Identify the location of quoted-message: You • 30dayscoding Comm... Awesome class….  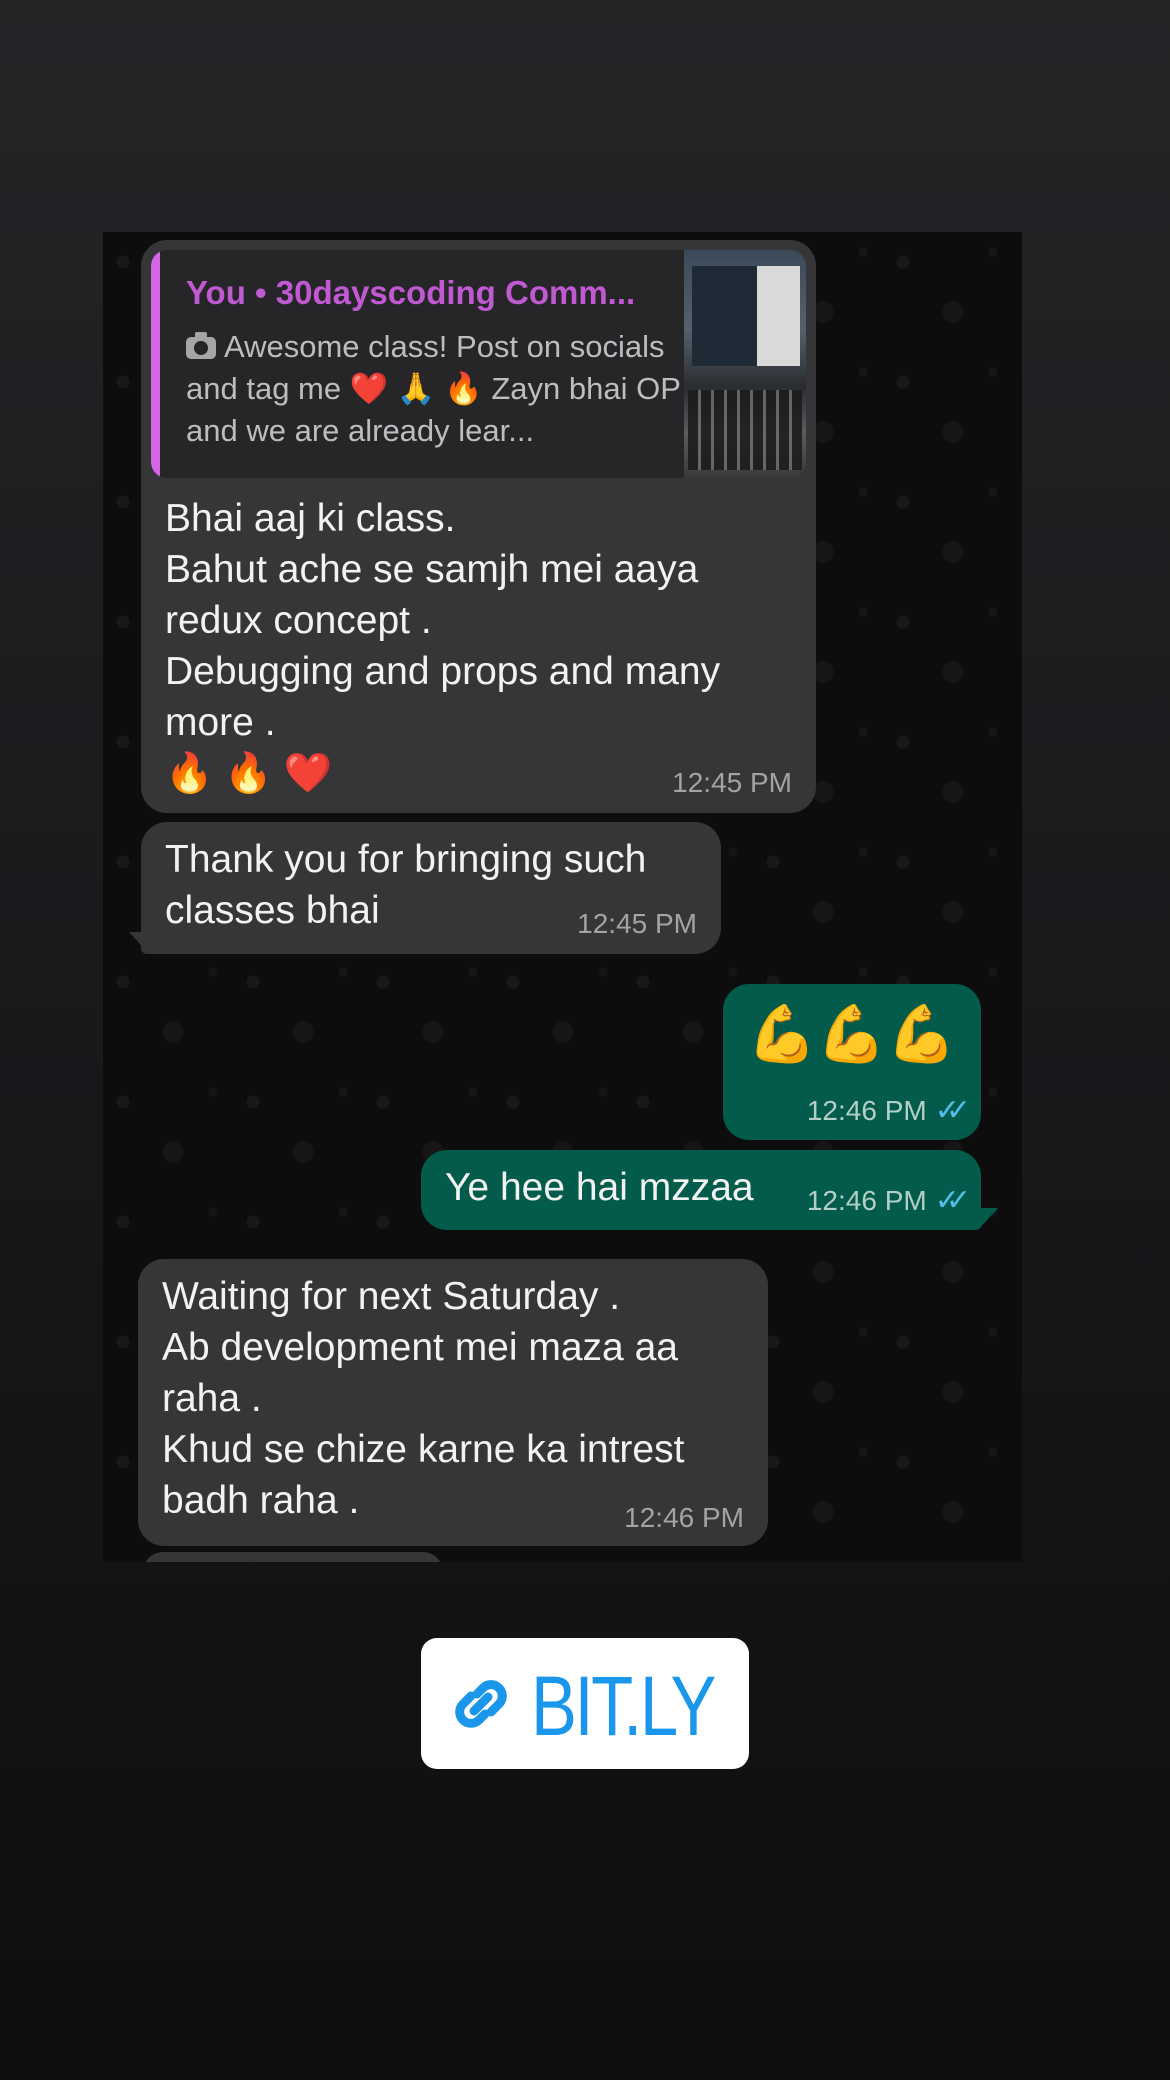
(478, 364).